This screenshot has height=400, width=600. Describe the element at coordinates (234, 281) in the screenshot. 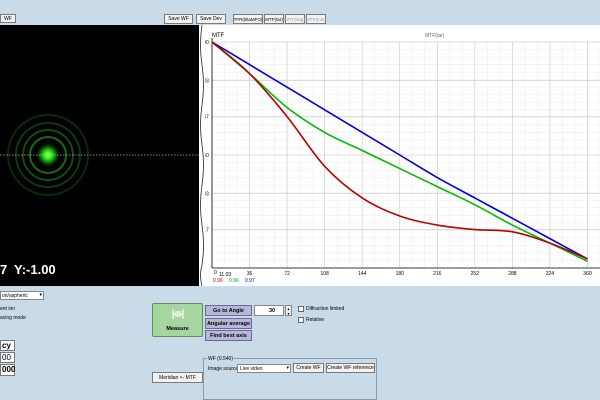

I see `cursor-value-2: 0.96` at that location.